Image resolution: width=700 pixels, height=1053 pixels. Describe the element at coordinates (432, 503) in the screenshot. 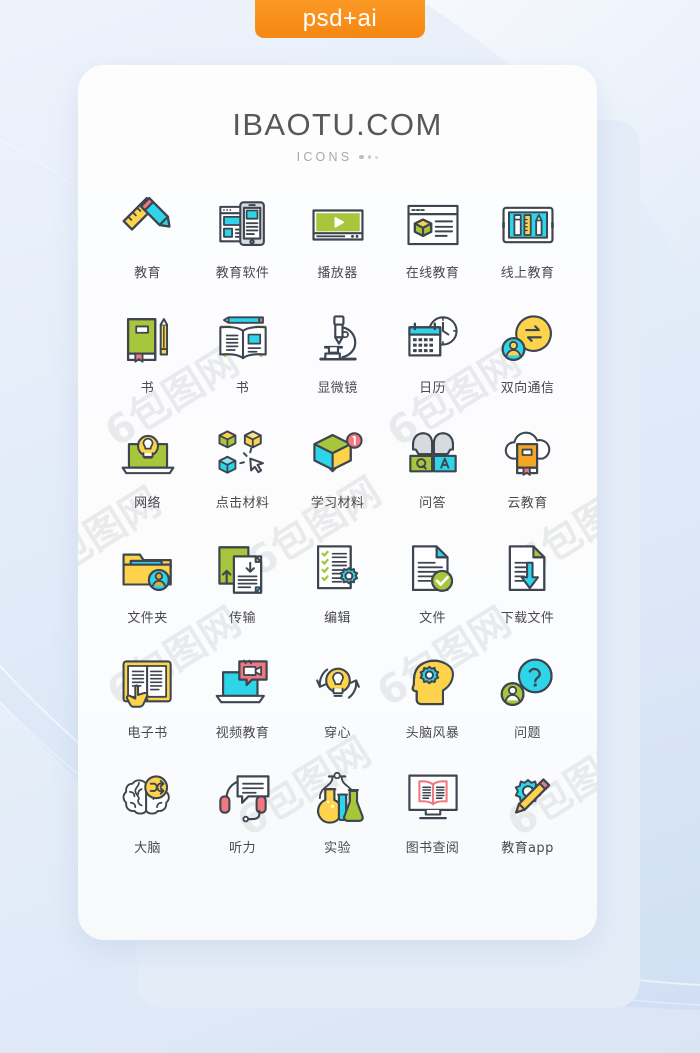

I see `icon-label: 问答` at that location.